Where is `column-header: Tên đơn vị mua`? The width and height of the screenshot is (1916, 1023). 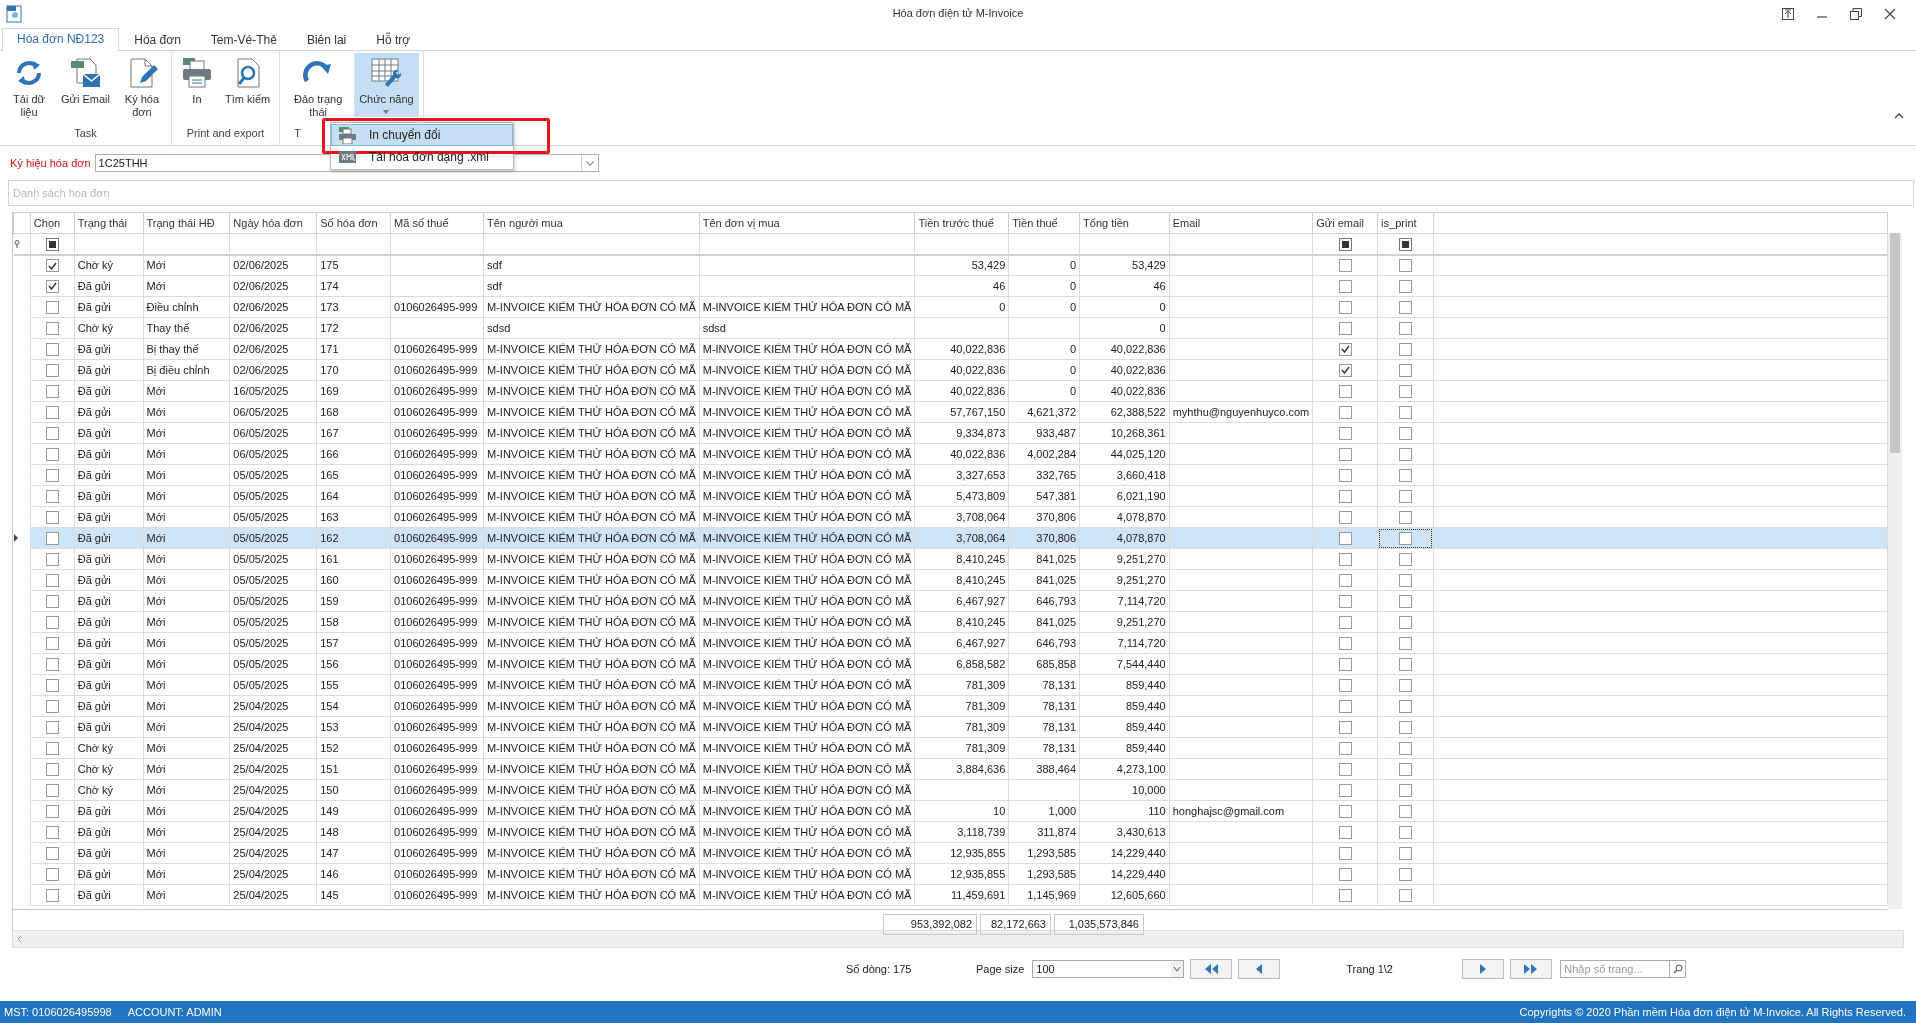 column-header: Tên đơn vị mua is located at coordinates (741, 223).